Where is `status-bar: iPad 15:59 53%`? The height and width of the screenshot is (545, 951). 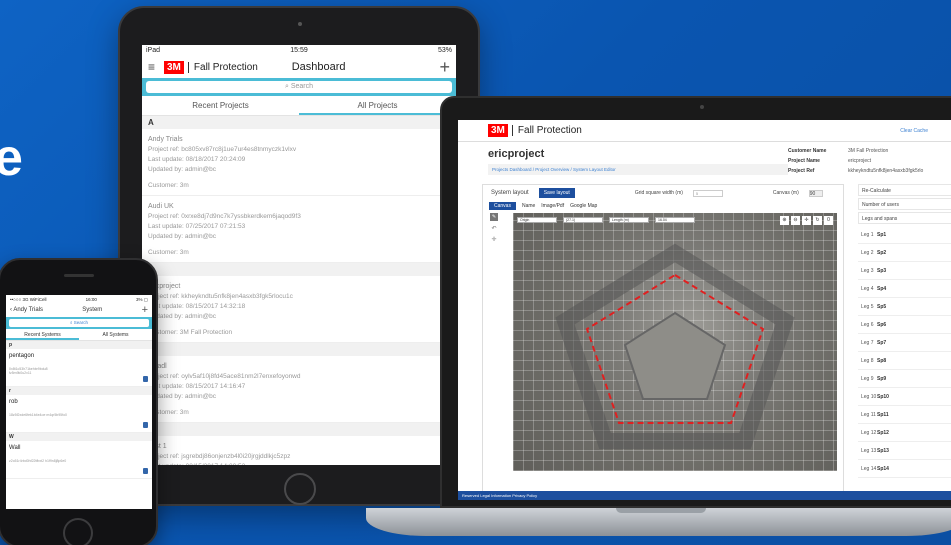 status-bar: iPad 15:59 53% is located at coordinates (299, 50).